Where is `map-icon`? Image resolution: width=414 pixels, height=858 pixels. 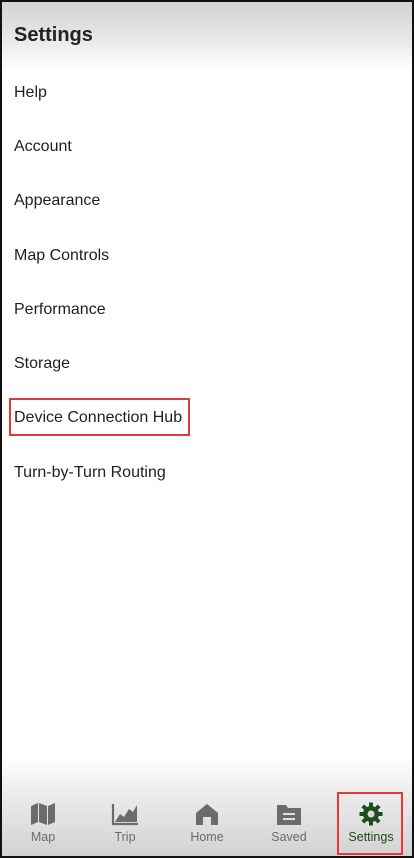
map-icon is located at coordinates (43, 814).